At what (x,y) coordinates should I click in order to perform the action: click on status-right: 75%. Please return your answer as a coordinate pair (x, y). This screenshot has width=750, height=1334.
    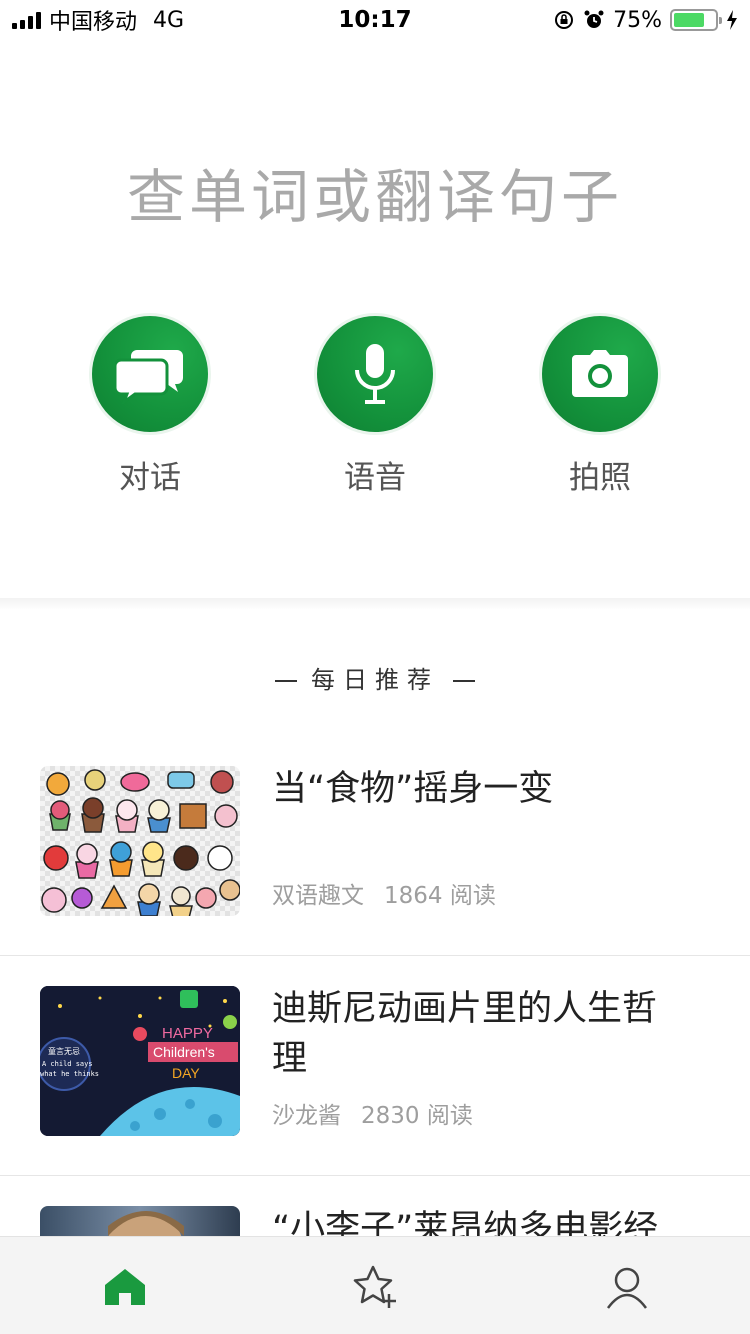
    Looking at the image, I should click on (645, 20).